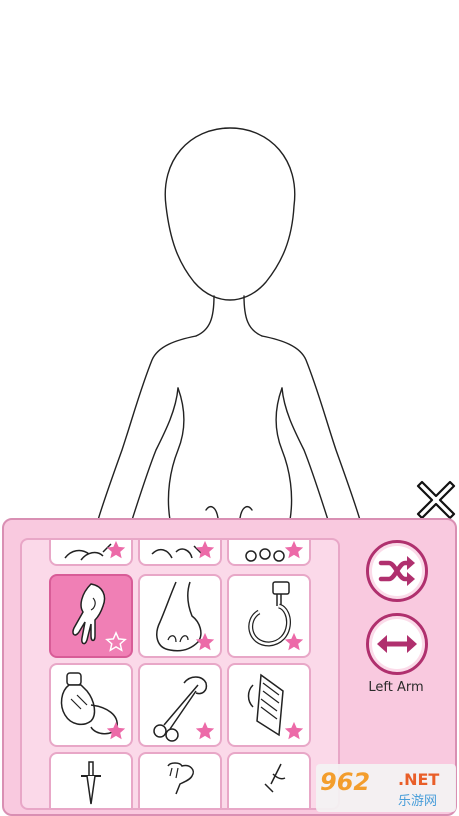 The image size is (459, 816). What do you see at coordinates (116, 641) in the screenshot?
I see `star-outline-icon` at bounding box center [116, 641].